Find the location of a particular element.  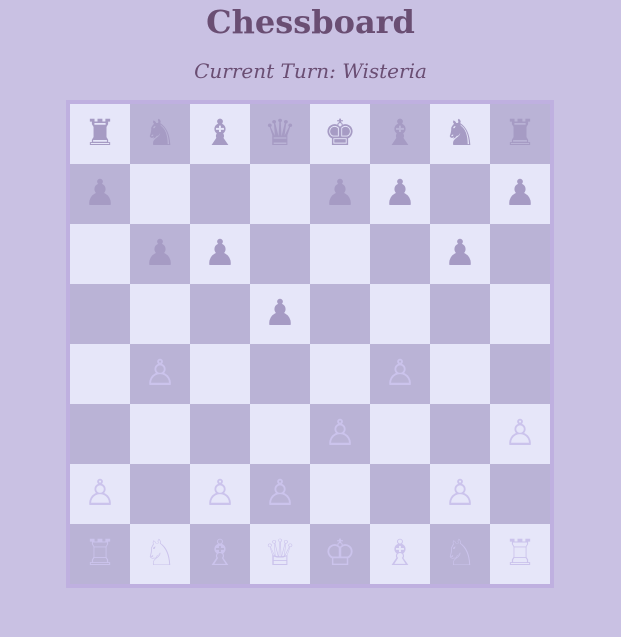

square-g7 is located at coordinates (460, 194).